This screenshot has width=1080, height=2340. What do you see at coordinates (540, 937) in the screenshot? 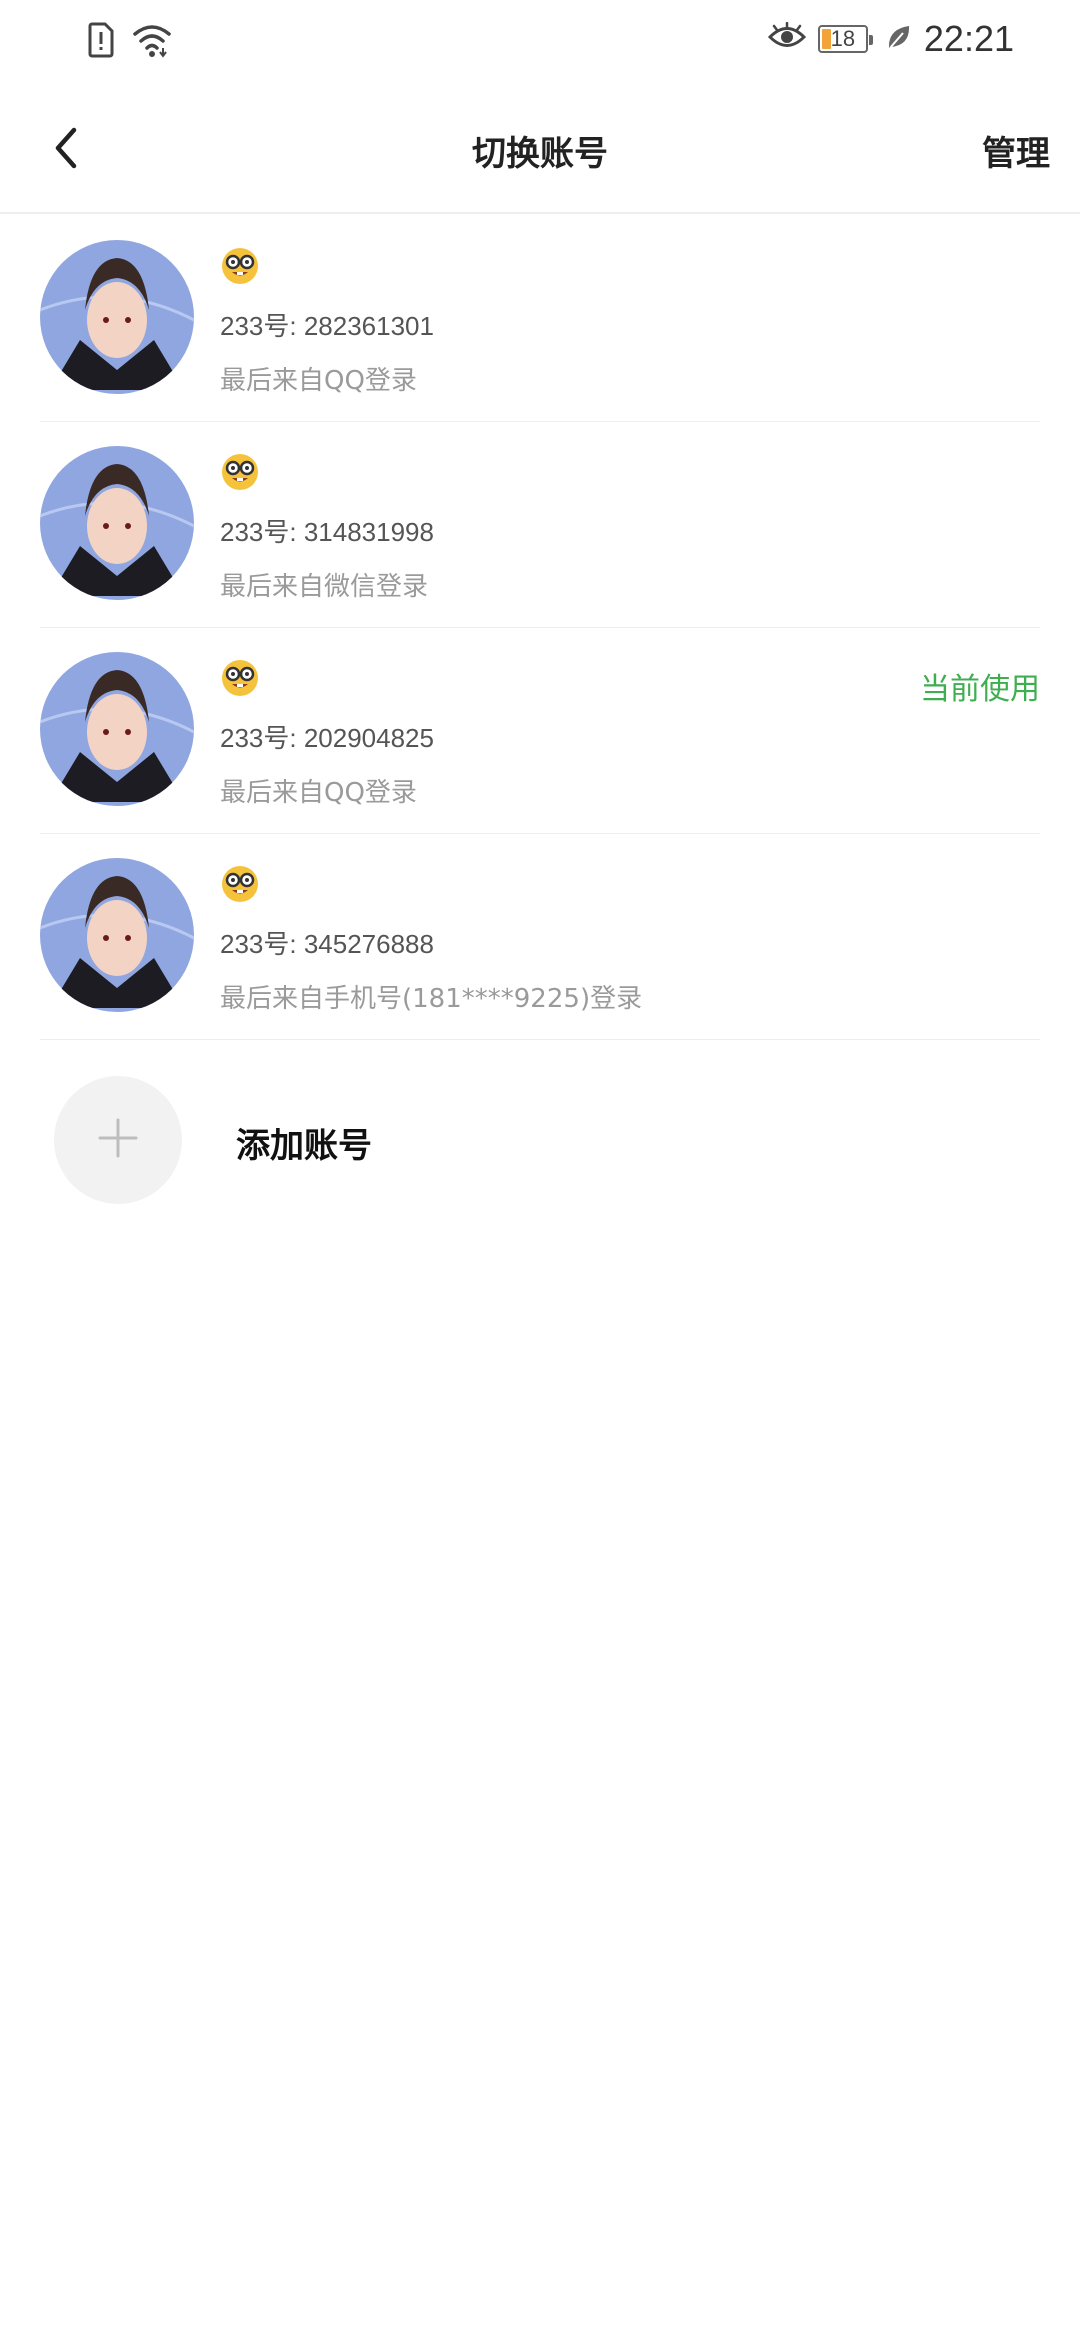
I see `account-item: 233号: 345276888 最后来自手机号(181****9225)登录` at bounding box center [540, 937].